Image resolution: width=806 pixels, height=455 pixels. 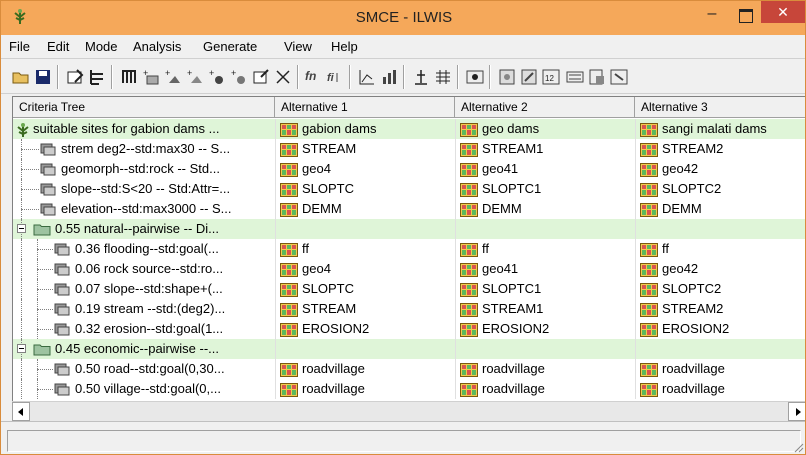 What do you see at coordinates (151, 77) in the screenshot?
I see `add-group-icon: +` at bounding box center [151, 77].